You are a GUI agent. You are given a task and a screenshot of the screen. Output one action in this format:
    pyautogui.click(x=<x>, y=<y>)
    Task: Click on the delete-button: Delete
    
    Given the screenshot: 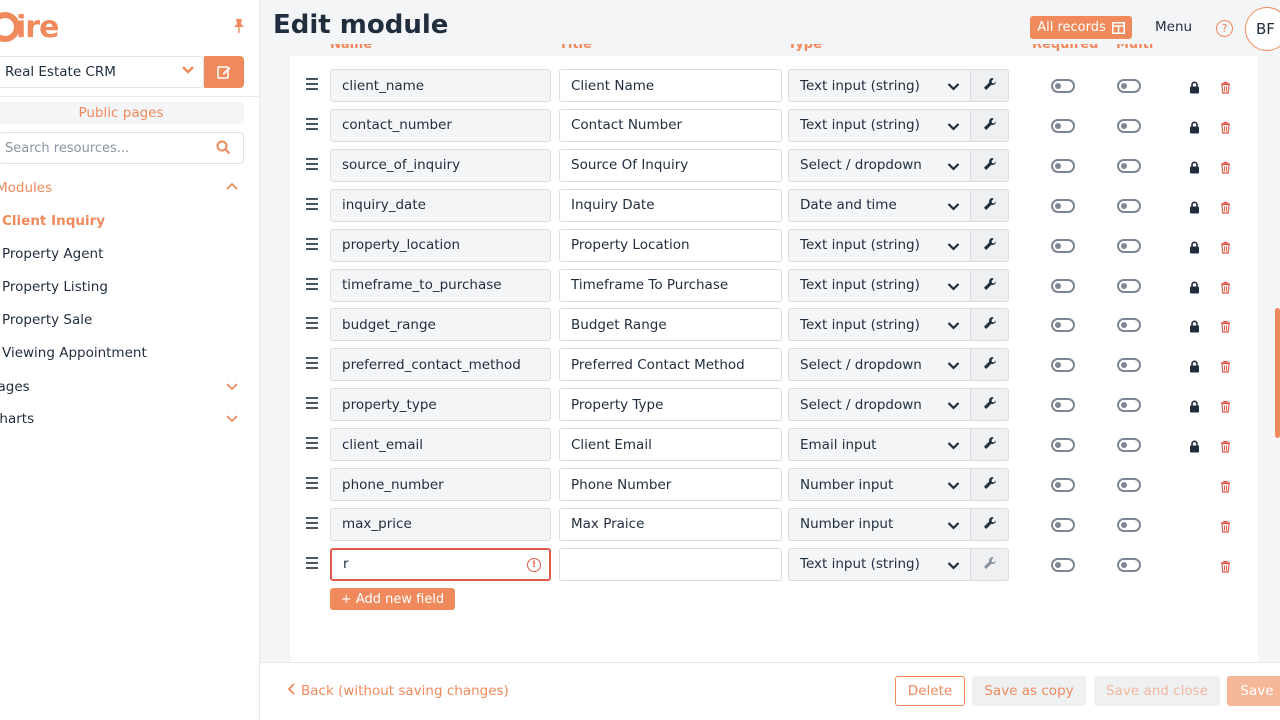 What is the action you would take?
    pyautogui.click(x=930, y=691)
    